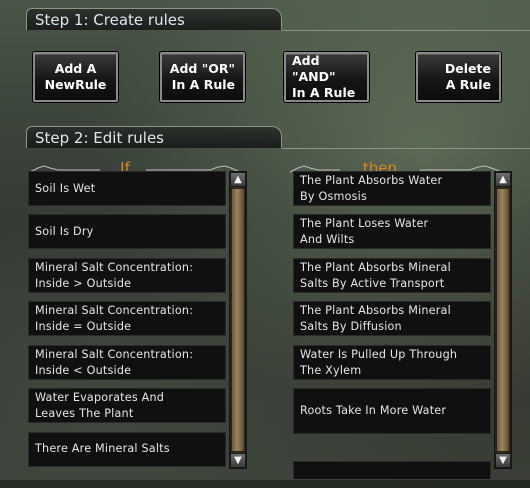  I want to click on add-new-rule-button: Add A NewRule, so click(75, 77).